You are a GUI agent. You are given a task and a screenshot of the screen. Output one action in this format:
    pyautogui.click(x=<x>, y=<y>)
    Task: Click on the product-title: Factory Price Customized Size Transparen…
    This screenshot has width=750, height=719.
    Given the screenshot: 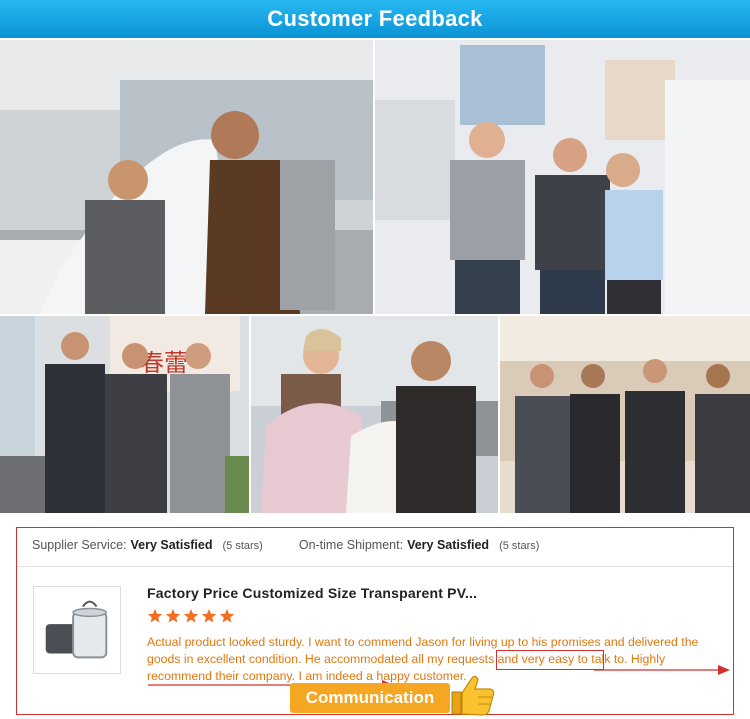 What is the action you would take?
    pyautogui.click(x=312, y=593)
    